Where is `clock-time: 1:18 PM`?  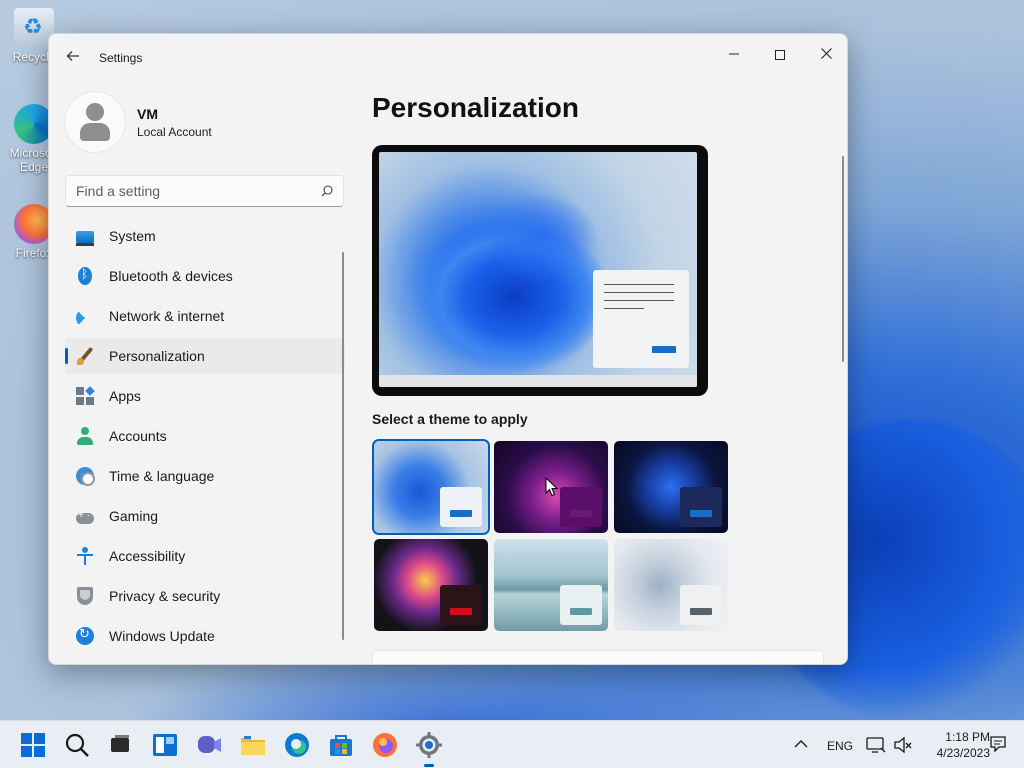
clock-time: 1:18 PM is located at coordinates (960, 737).